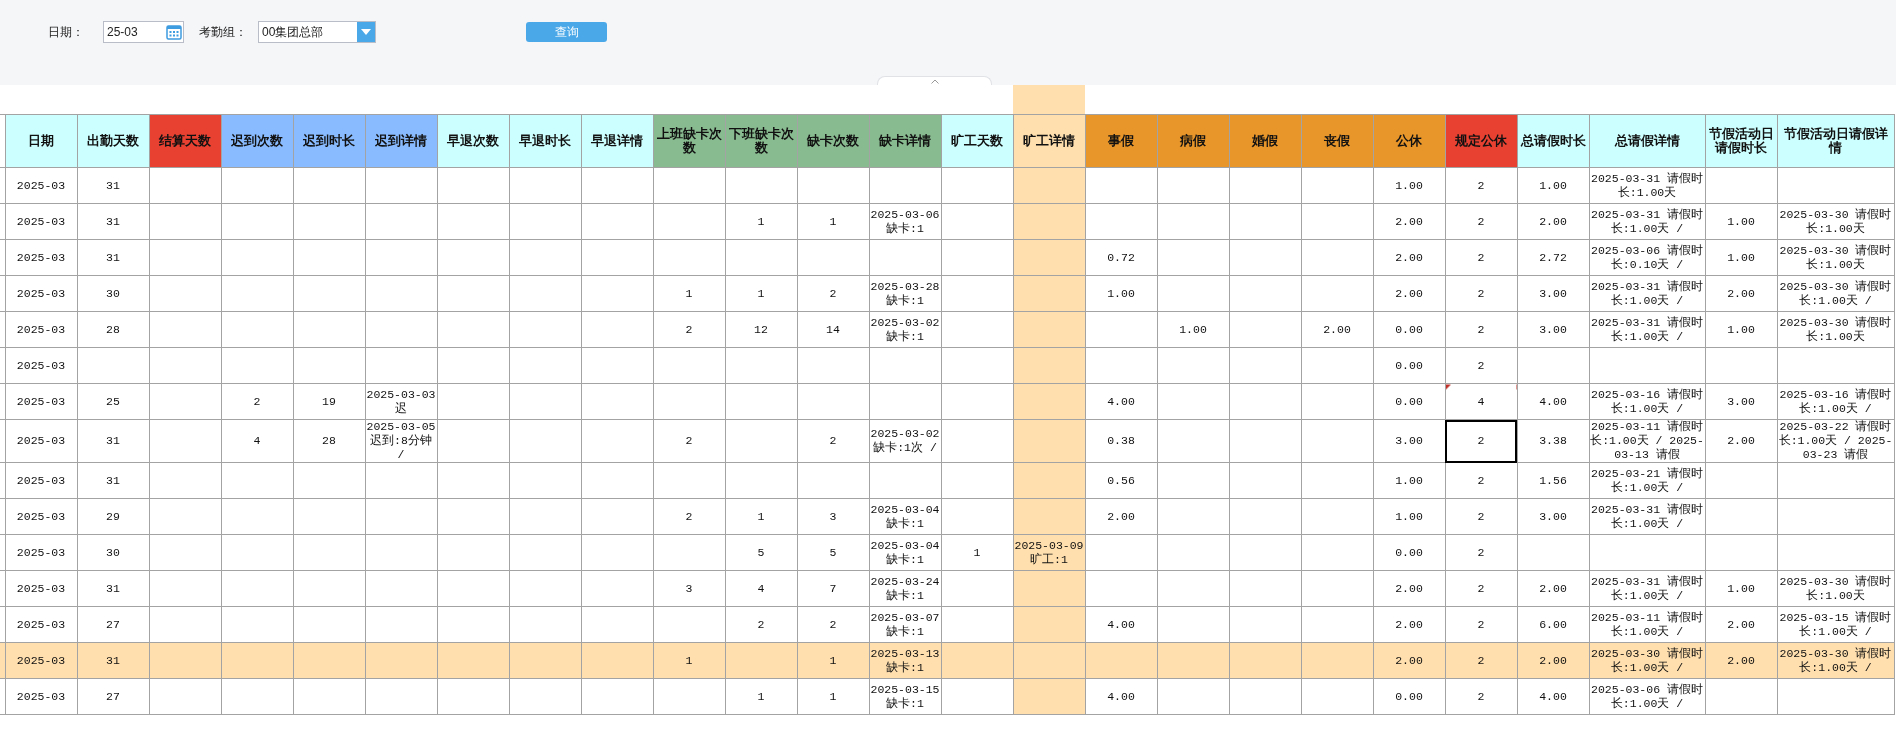 The image size is (1896, 740). Describe the element at coordinates (833, 329) in the screenshot. I see `table-cell: 14` at that location.